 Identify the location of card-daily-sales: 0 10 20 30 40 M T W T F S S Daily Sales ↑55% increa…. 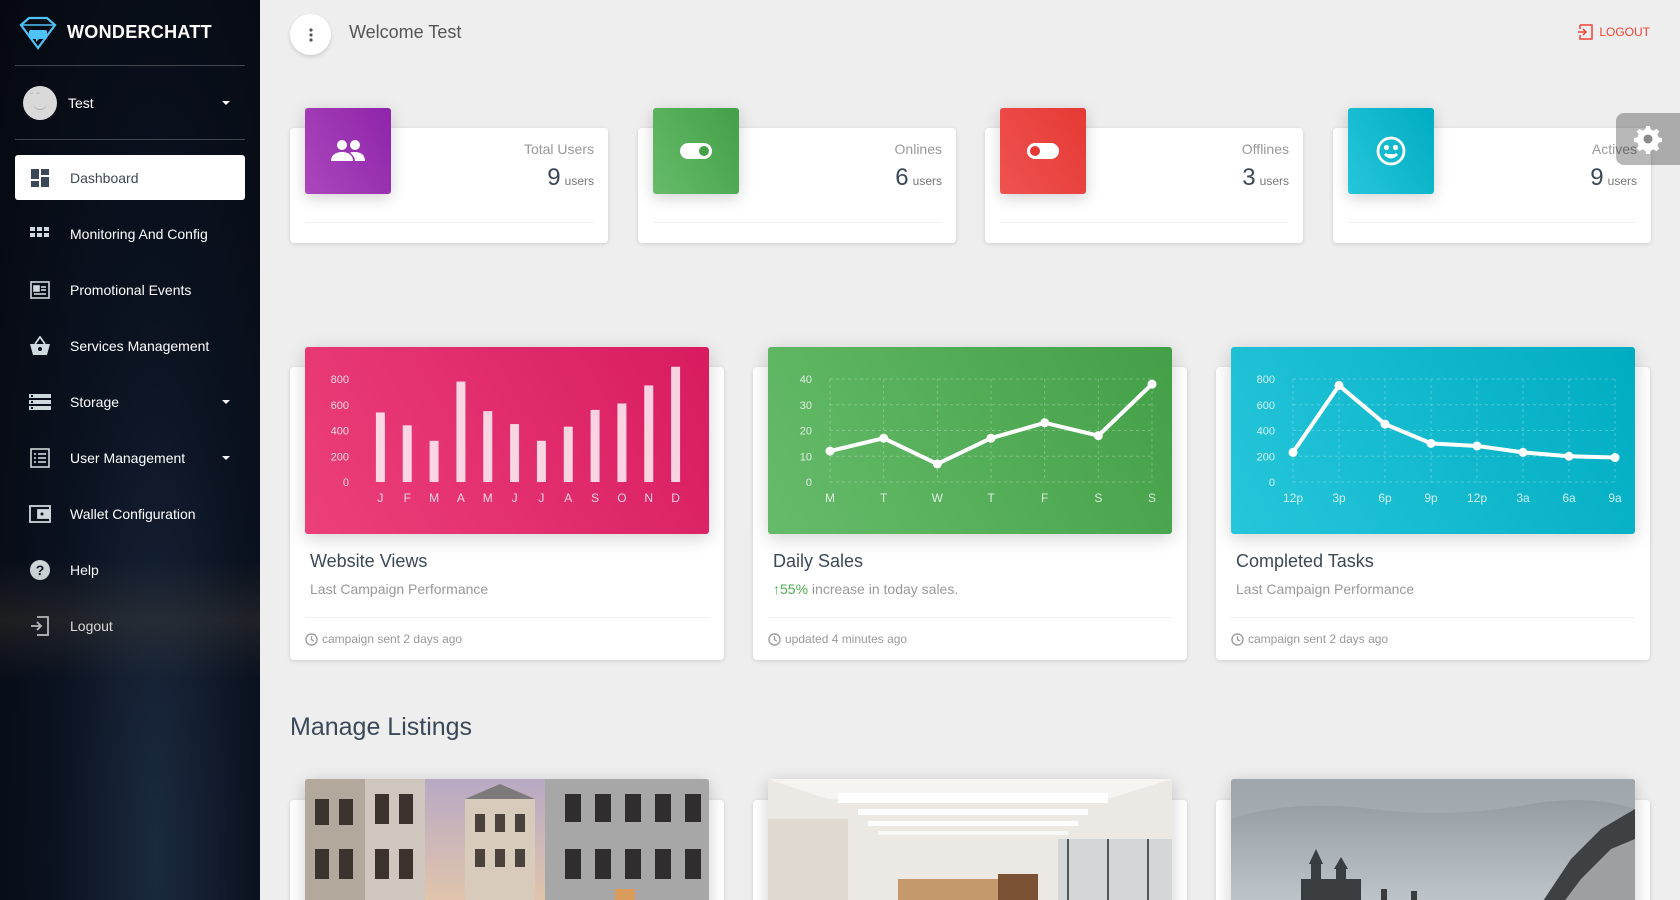
(970, 503).